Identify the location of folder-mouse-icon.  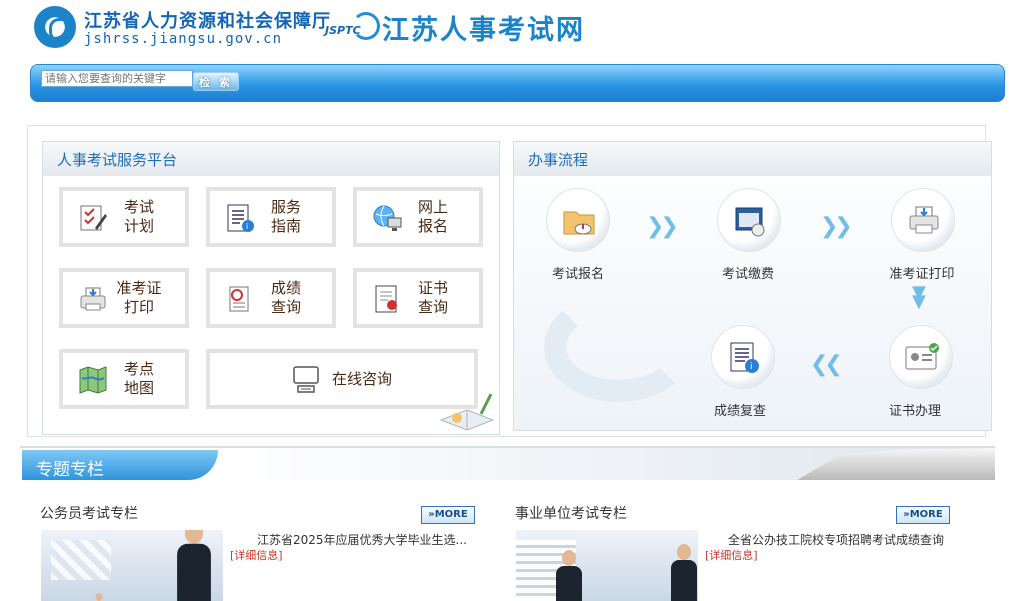
(579, 223).